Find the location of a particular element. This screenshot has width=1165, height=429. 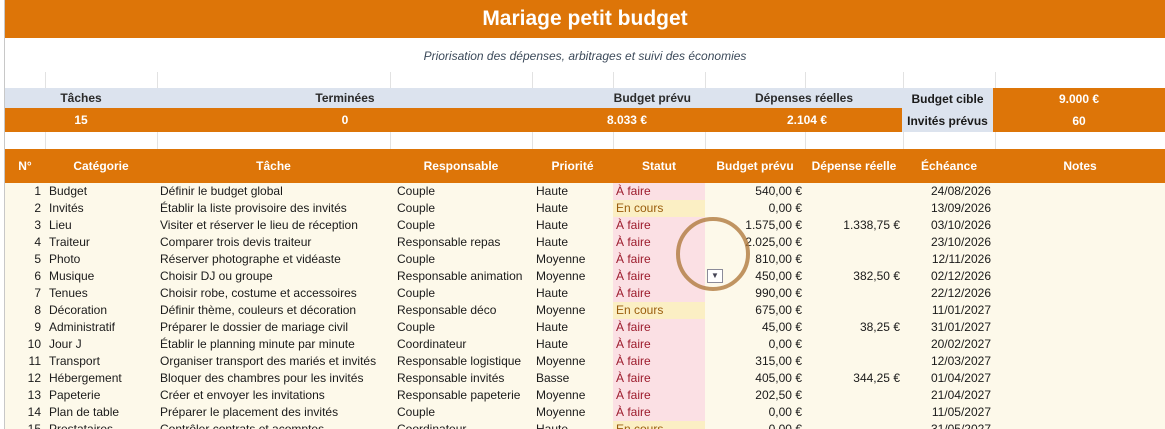

cell-budget-prevu: 315,00 € is located at coordinates (753, 361).